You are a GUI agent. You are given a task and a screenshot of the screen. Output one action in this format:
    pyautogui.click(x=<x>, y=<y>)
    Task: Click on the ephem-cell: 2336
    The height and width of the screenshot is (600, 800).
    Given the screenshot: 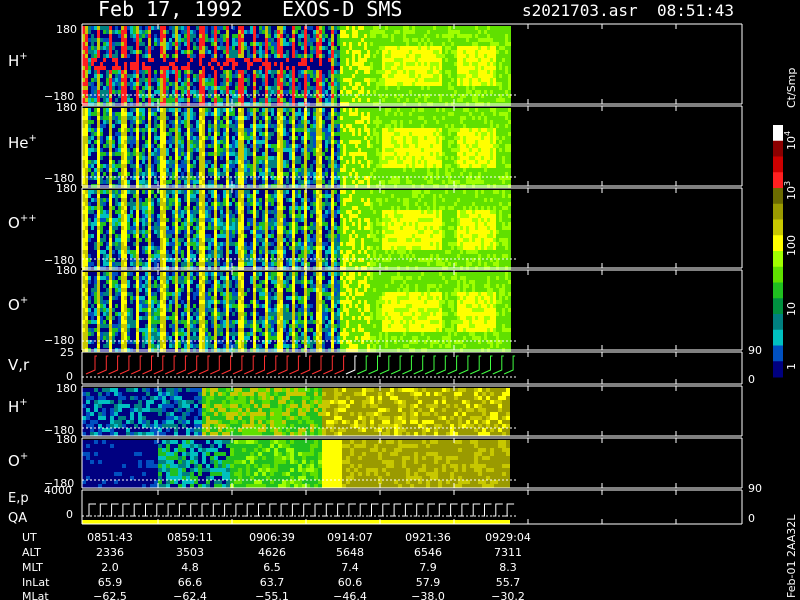 What is the action you would take?
    pyautogui.click(x=110, y=552)
    